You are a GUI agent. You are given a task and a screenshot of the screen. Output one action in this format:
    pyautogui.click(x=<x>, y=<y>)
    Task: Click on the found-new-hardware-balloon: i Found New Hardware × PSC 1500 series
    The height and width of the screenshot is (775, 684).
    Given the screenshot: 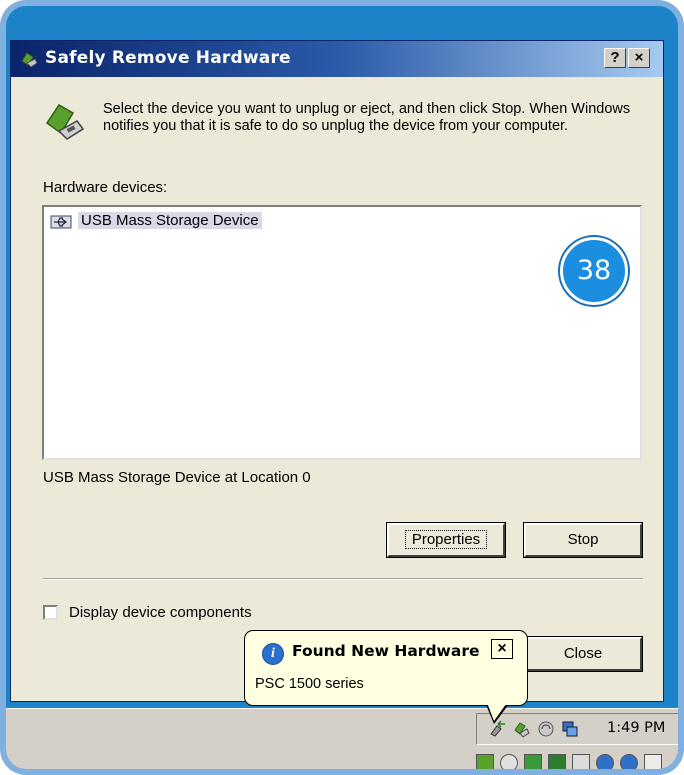 What is the action you would take?
    pyautogui.click(x=386, y=668)
    